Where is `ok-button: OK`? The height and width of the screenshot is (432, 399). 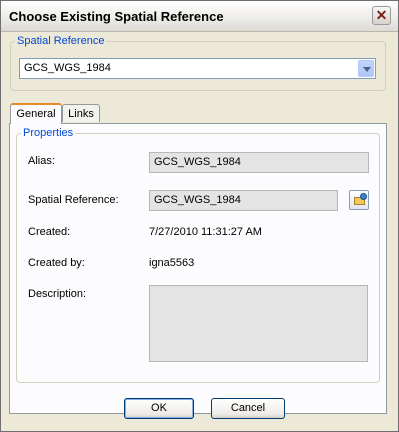
ok-button: OK is located at coordinates (159, 408).